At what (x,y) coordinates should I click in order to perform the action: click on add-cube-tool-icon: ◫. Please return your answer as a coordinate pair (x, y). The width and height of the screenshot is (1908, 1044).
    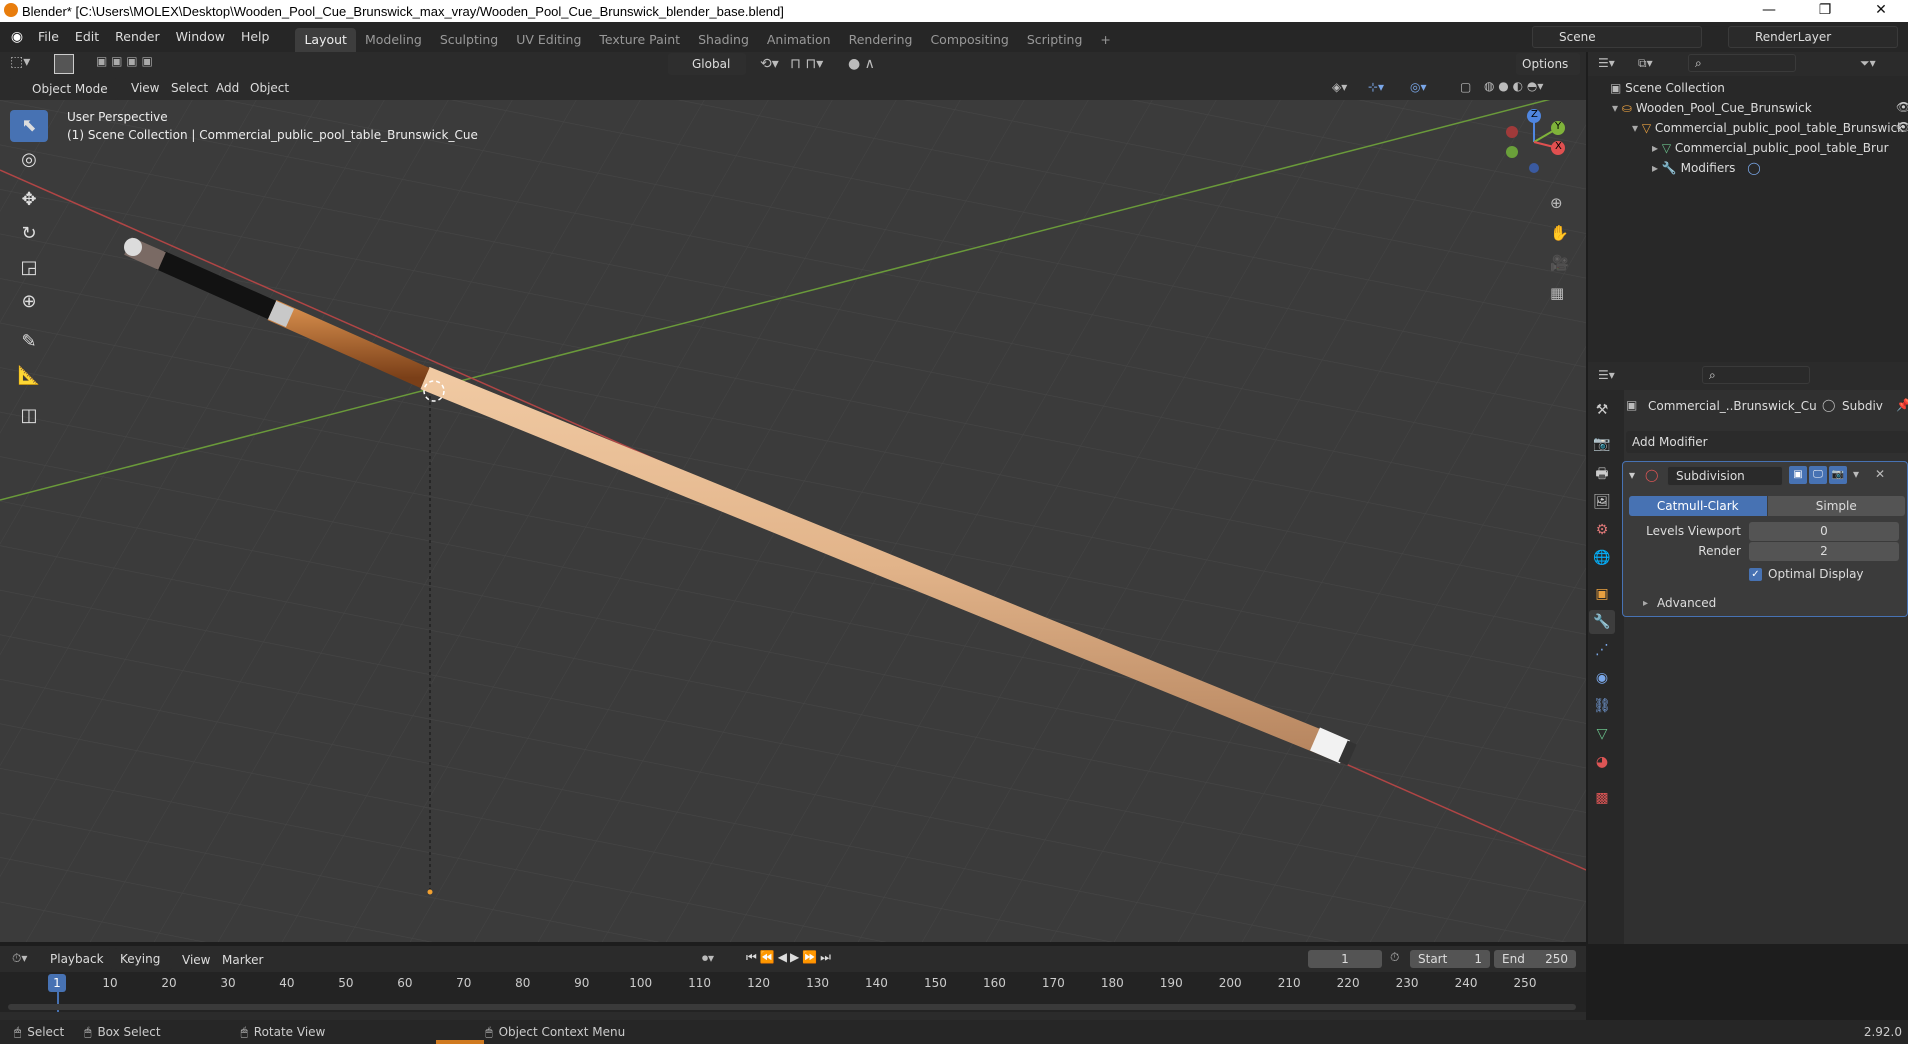
    Looking at the image, I should click on (29, 416).